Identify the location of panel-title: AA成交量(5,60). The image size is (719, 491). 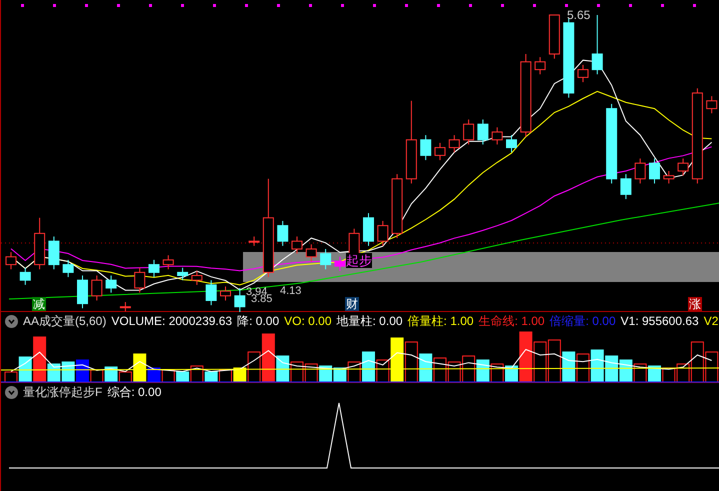
(64, 321).